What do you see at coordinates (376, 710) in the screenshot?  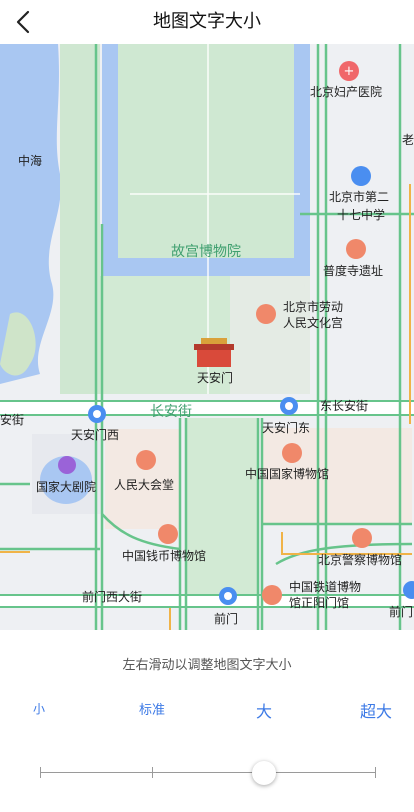 I see `size-option-extra-large: 超大` at bounding box center [376, 710].